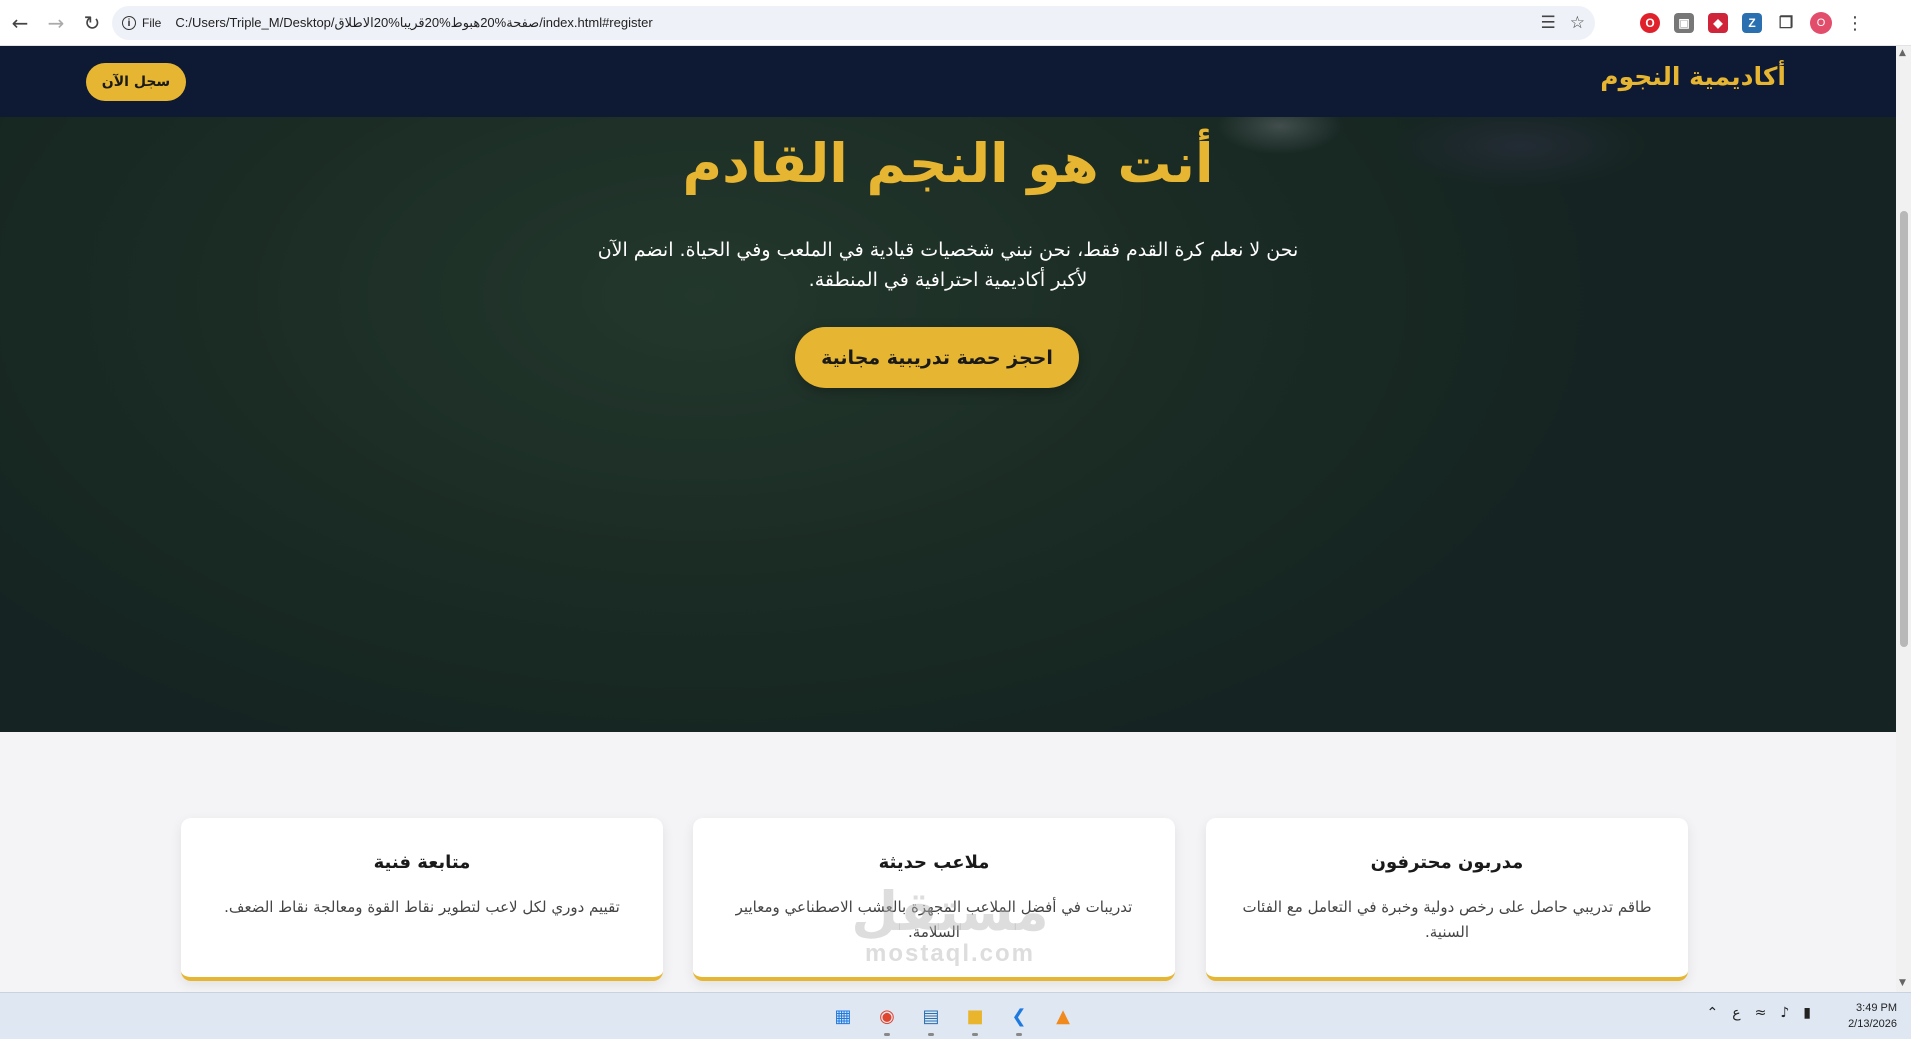 Image resolution: width=1911 pixels, height=1039 pixels. What do you see at coordinates (948, 81) in the screenshot?
I see `site-navbar: أكاديمية النجوم سجل الآن` at bounding box center [948, 81].